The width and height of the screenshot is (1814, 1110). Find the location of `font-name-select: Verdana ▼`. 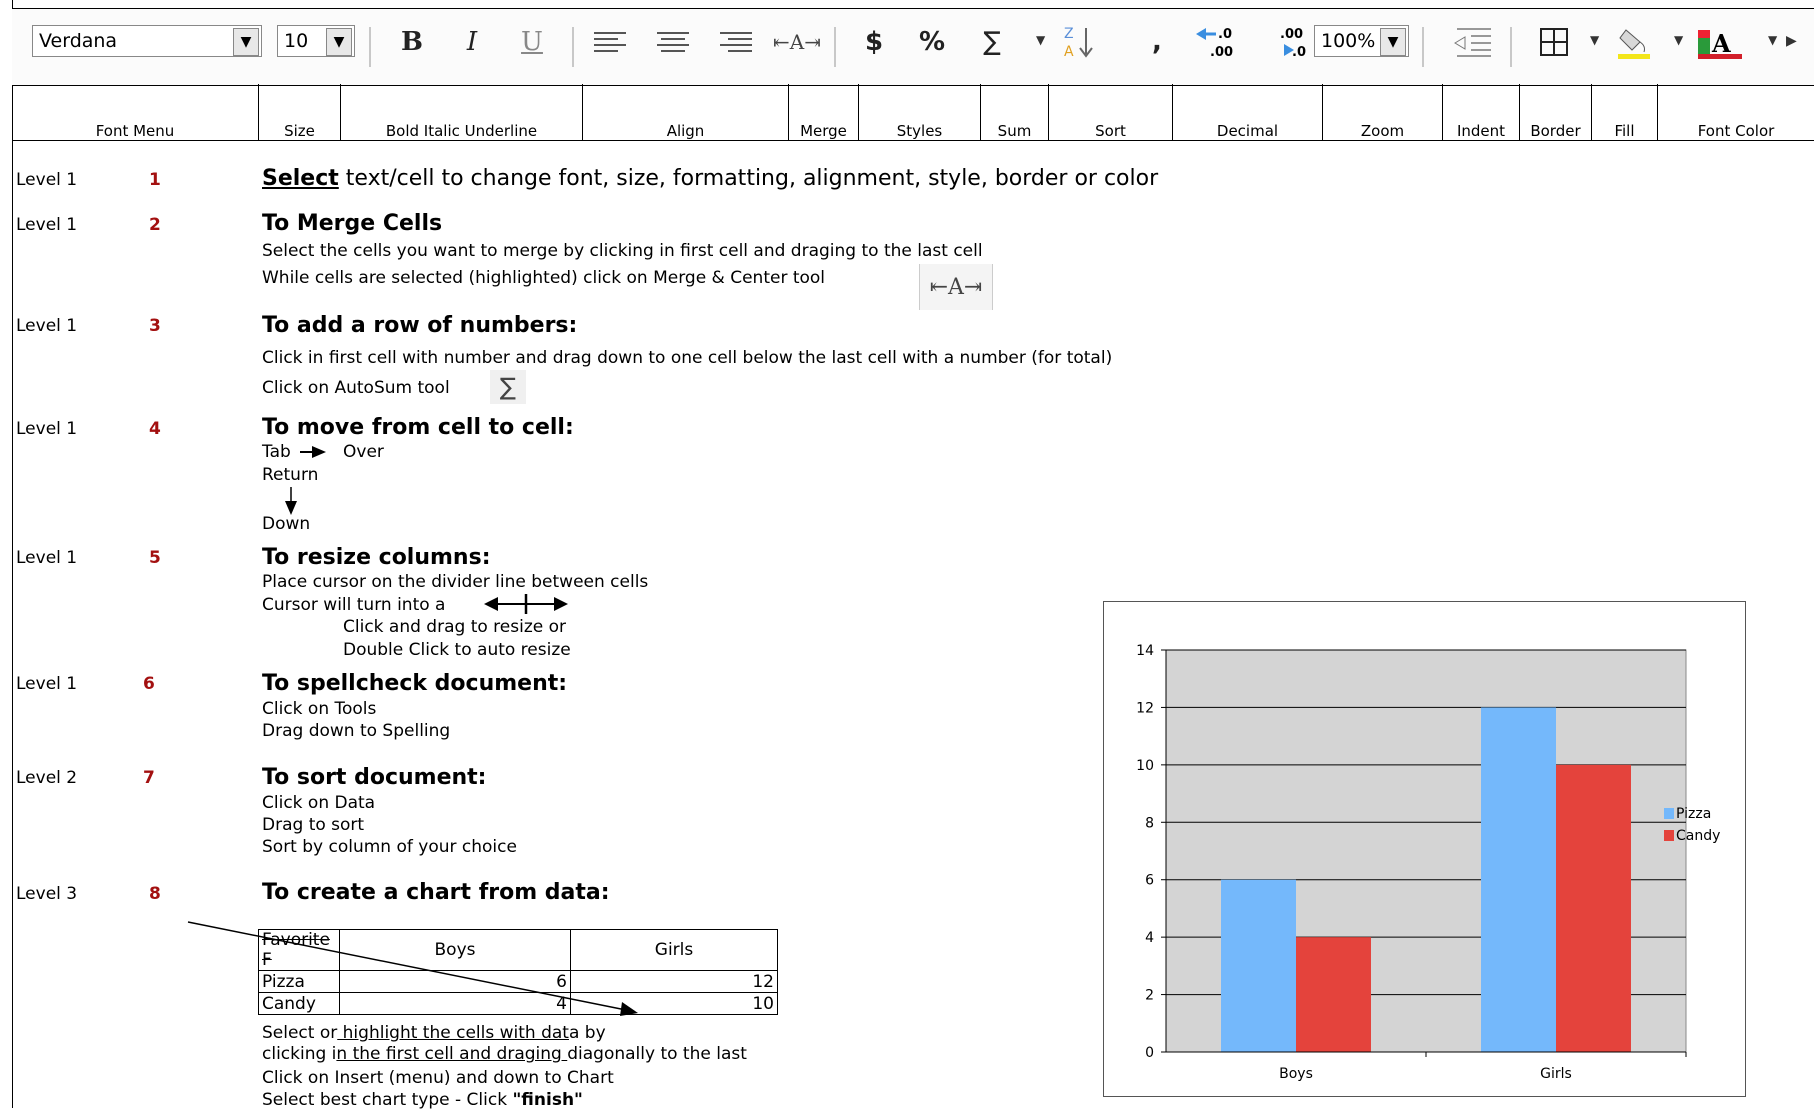

font-name-select: Verdana ▼ is located at coordinates (147, 41).